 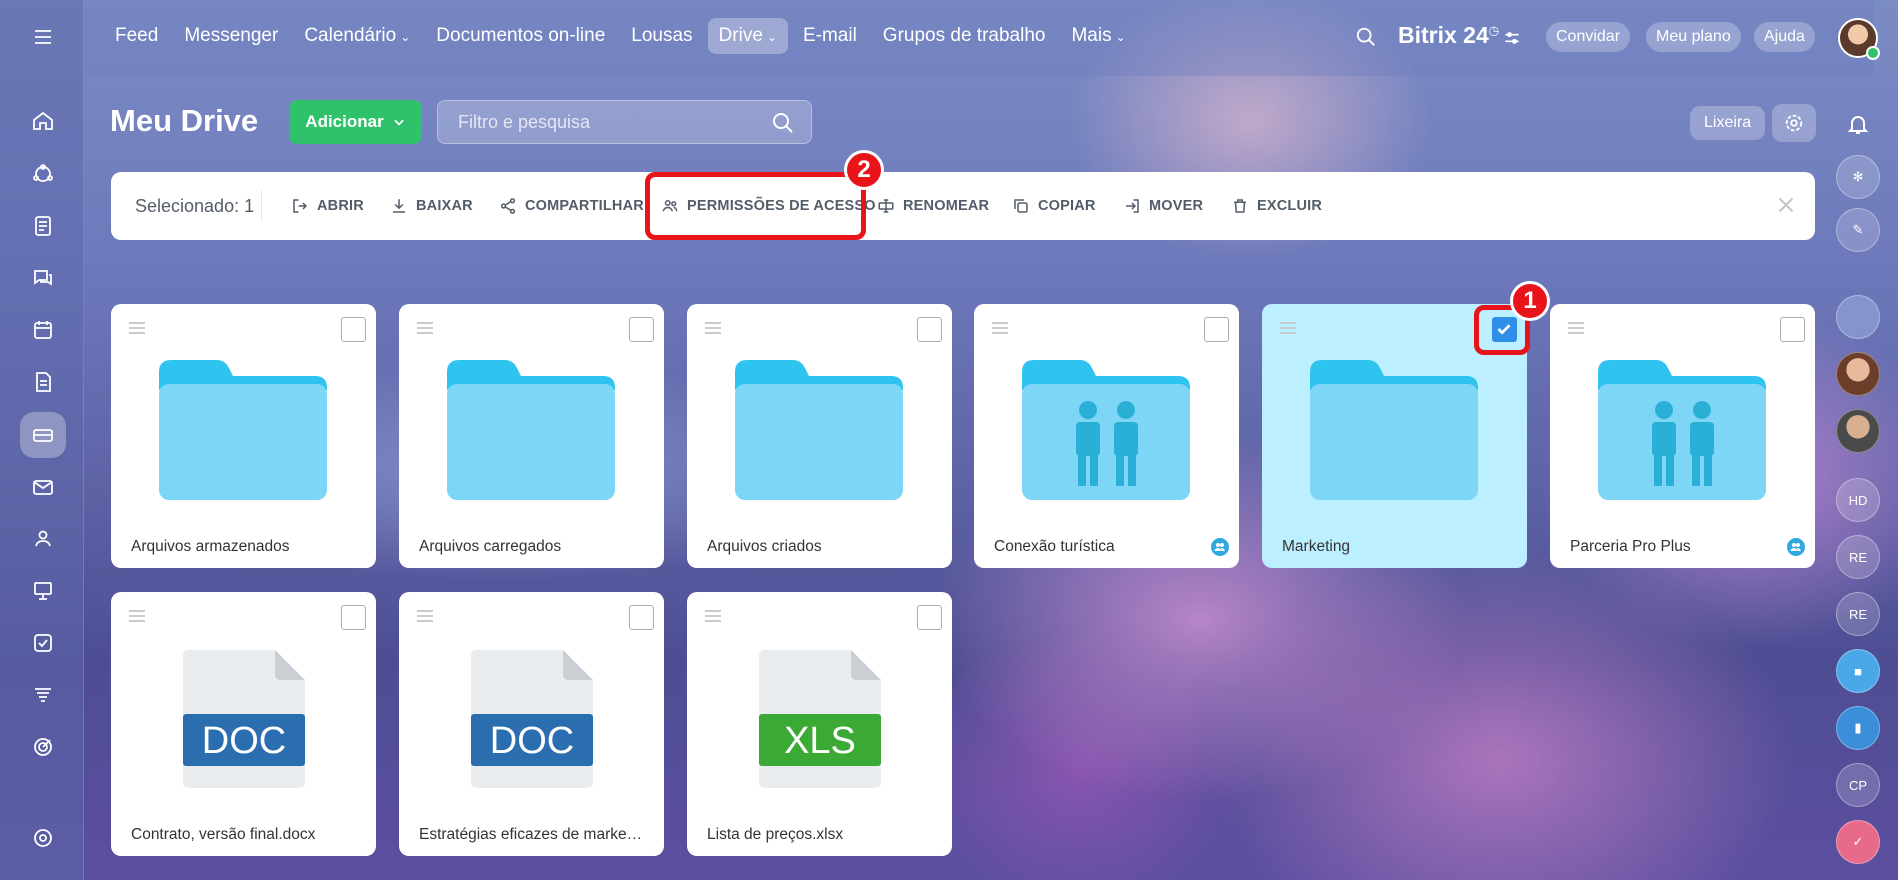 What do you see at coordinates (357, 36) in the screenshot?
I see `nav-item-calend-rio: Calendário ⌄` at bounding box center [357, 36].